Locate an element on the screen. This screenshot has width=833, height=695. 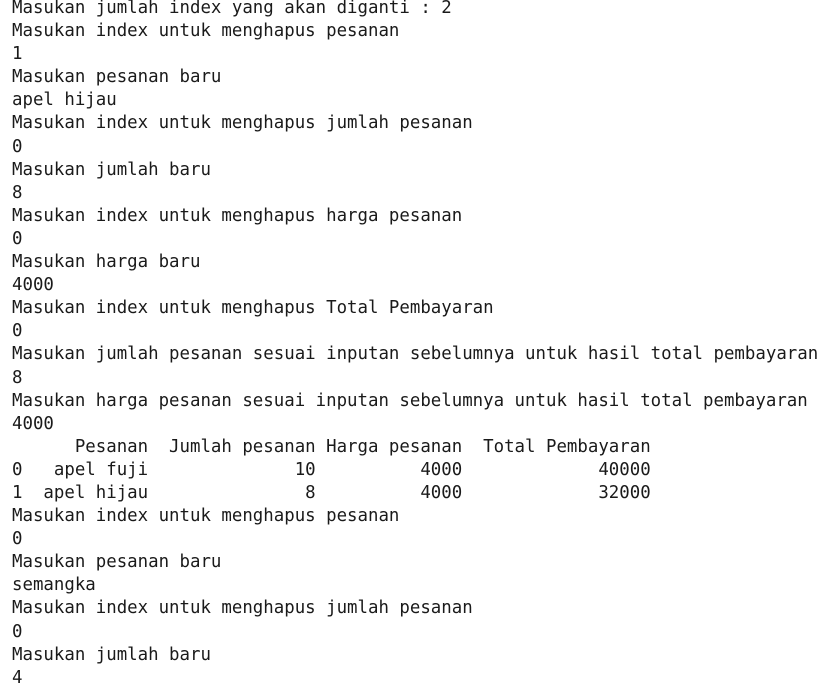
table-row: 1 apel hijau 8 4000 32000 is located at coordinates (331, 492).